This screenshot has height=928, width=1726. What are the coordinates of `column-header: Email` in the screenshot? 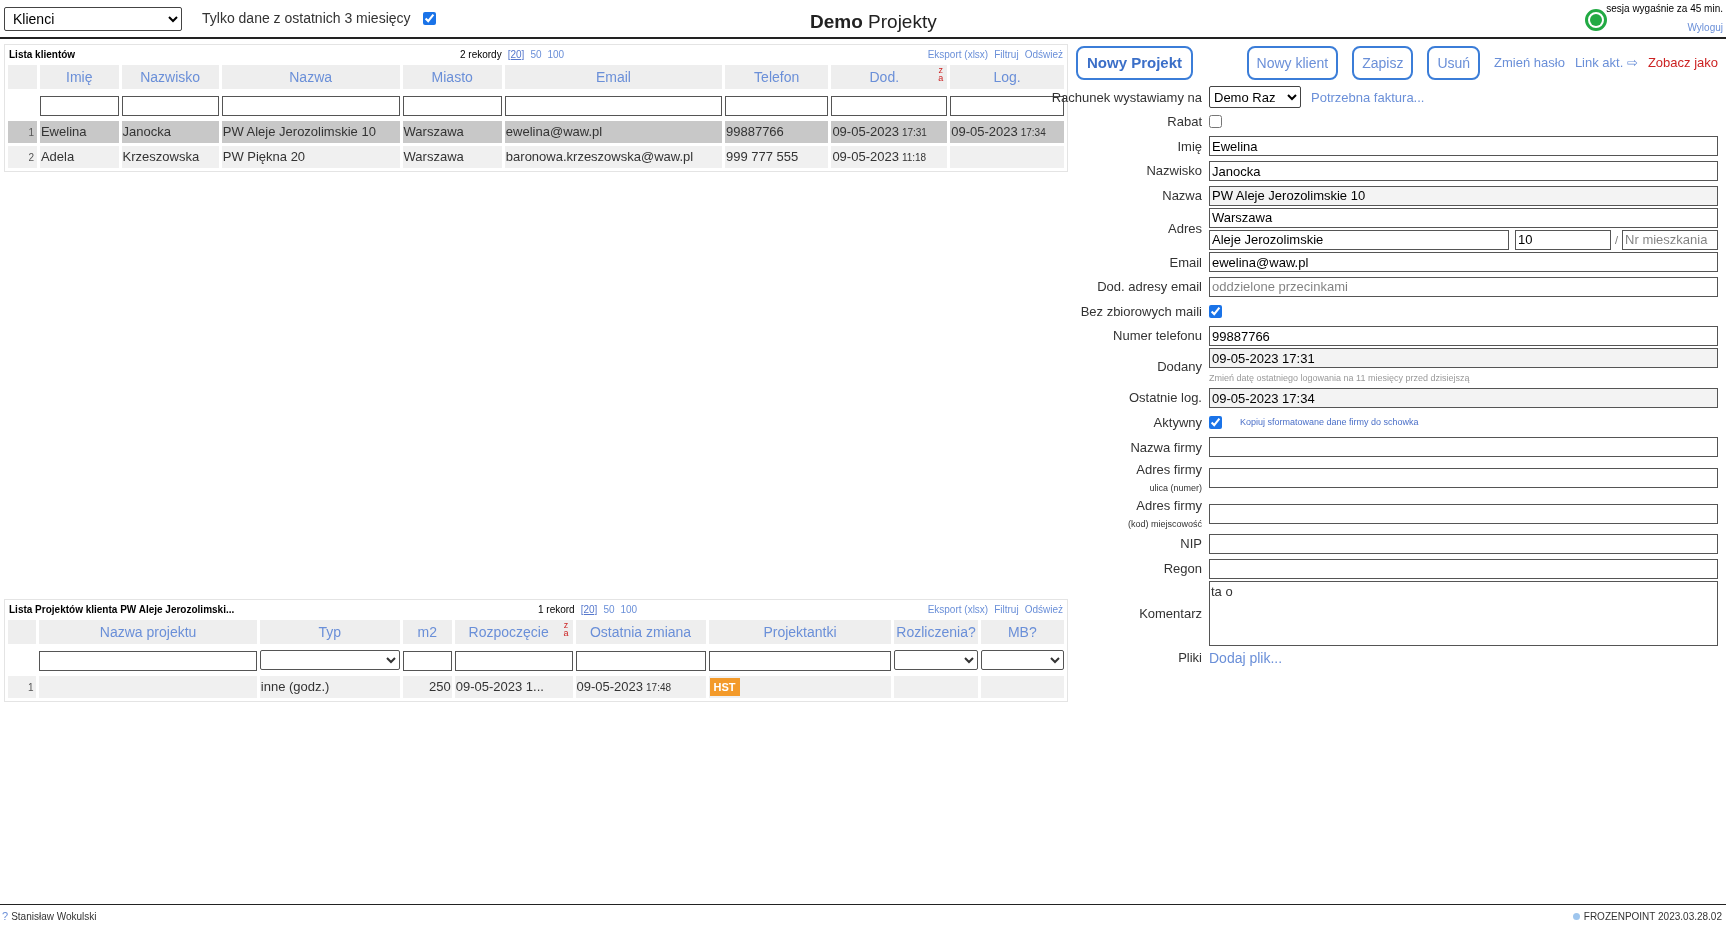 It's located at (613, 77).